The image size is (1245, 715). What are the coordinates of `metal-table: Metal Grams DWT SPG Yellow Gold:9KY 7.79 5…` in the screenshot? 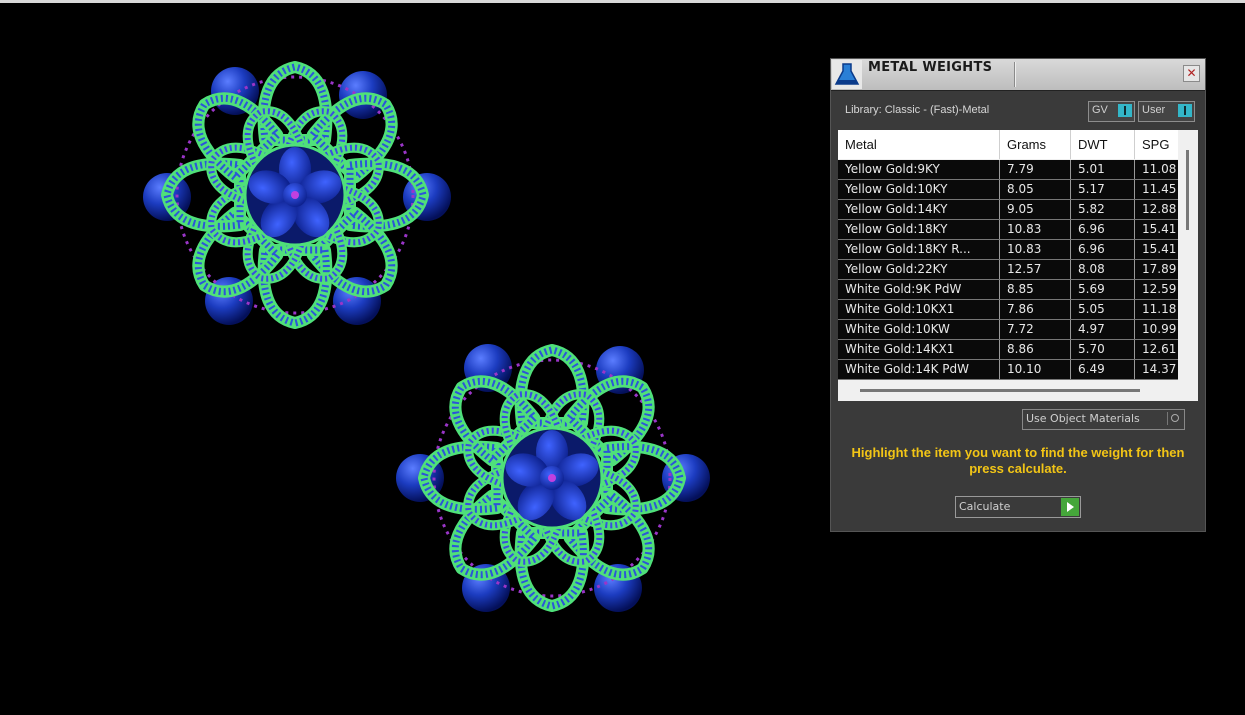 It's located at (1018, 265).